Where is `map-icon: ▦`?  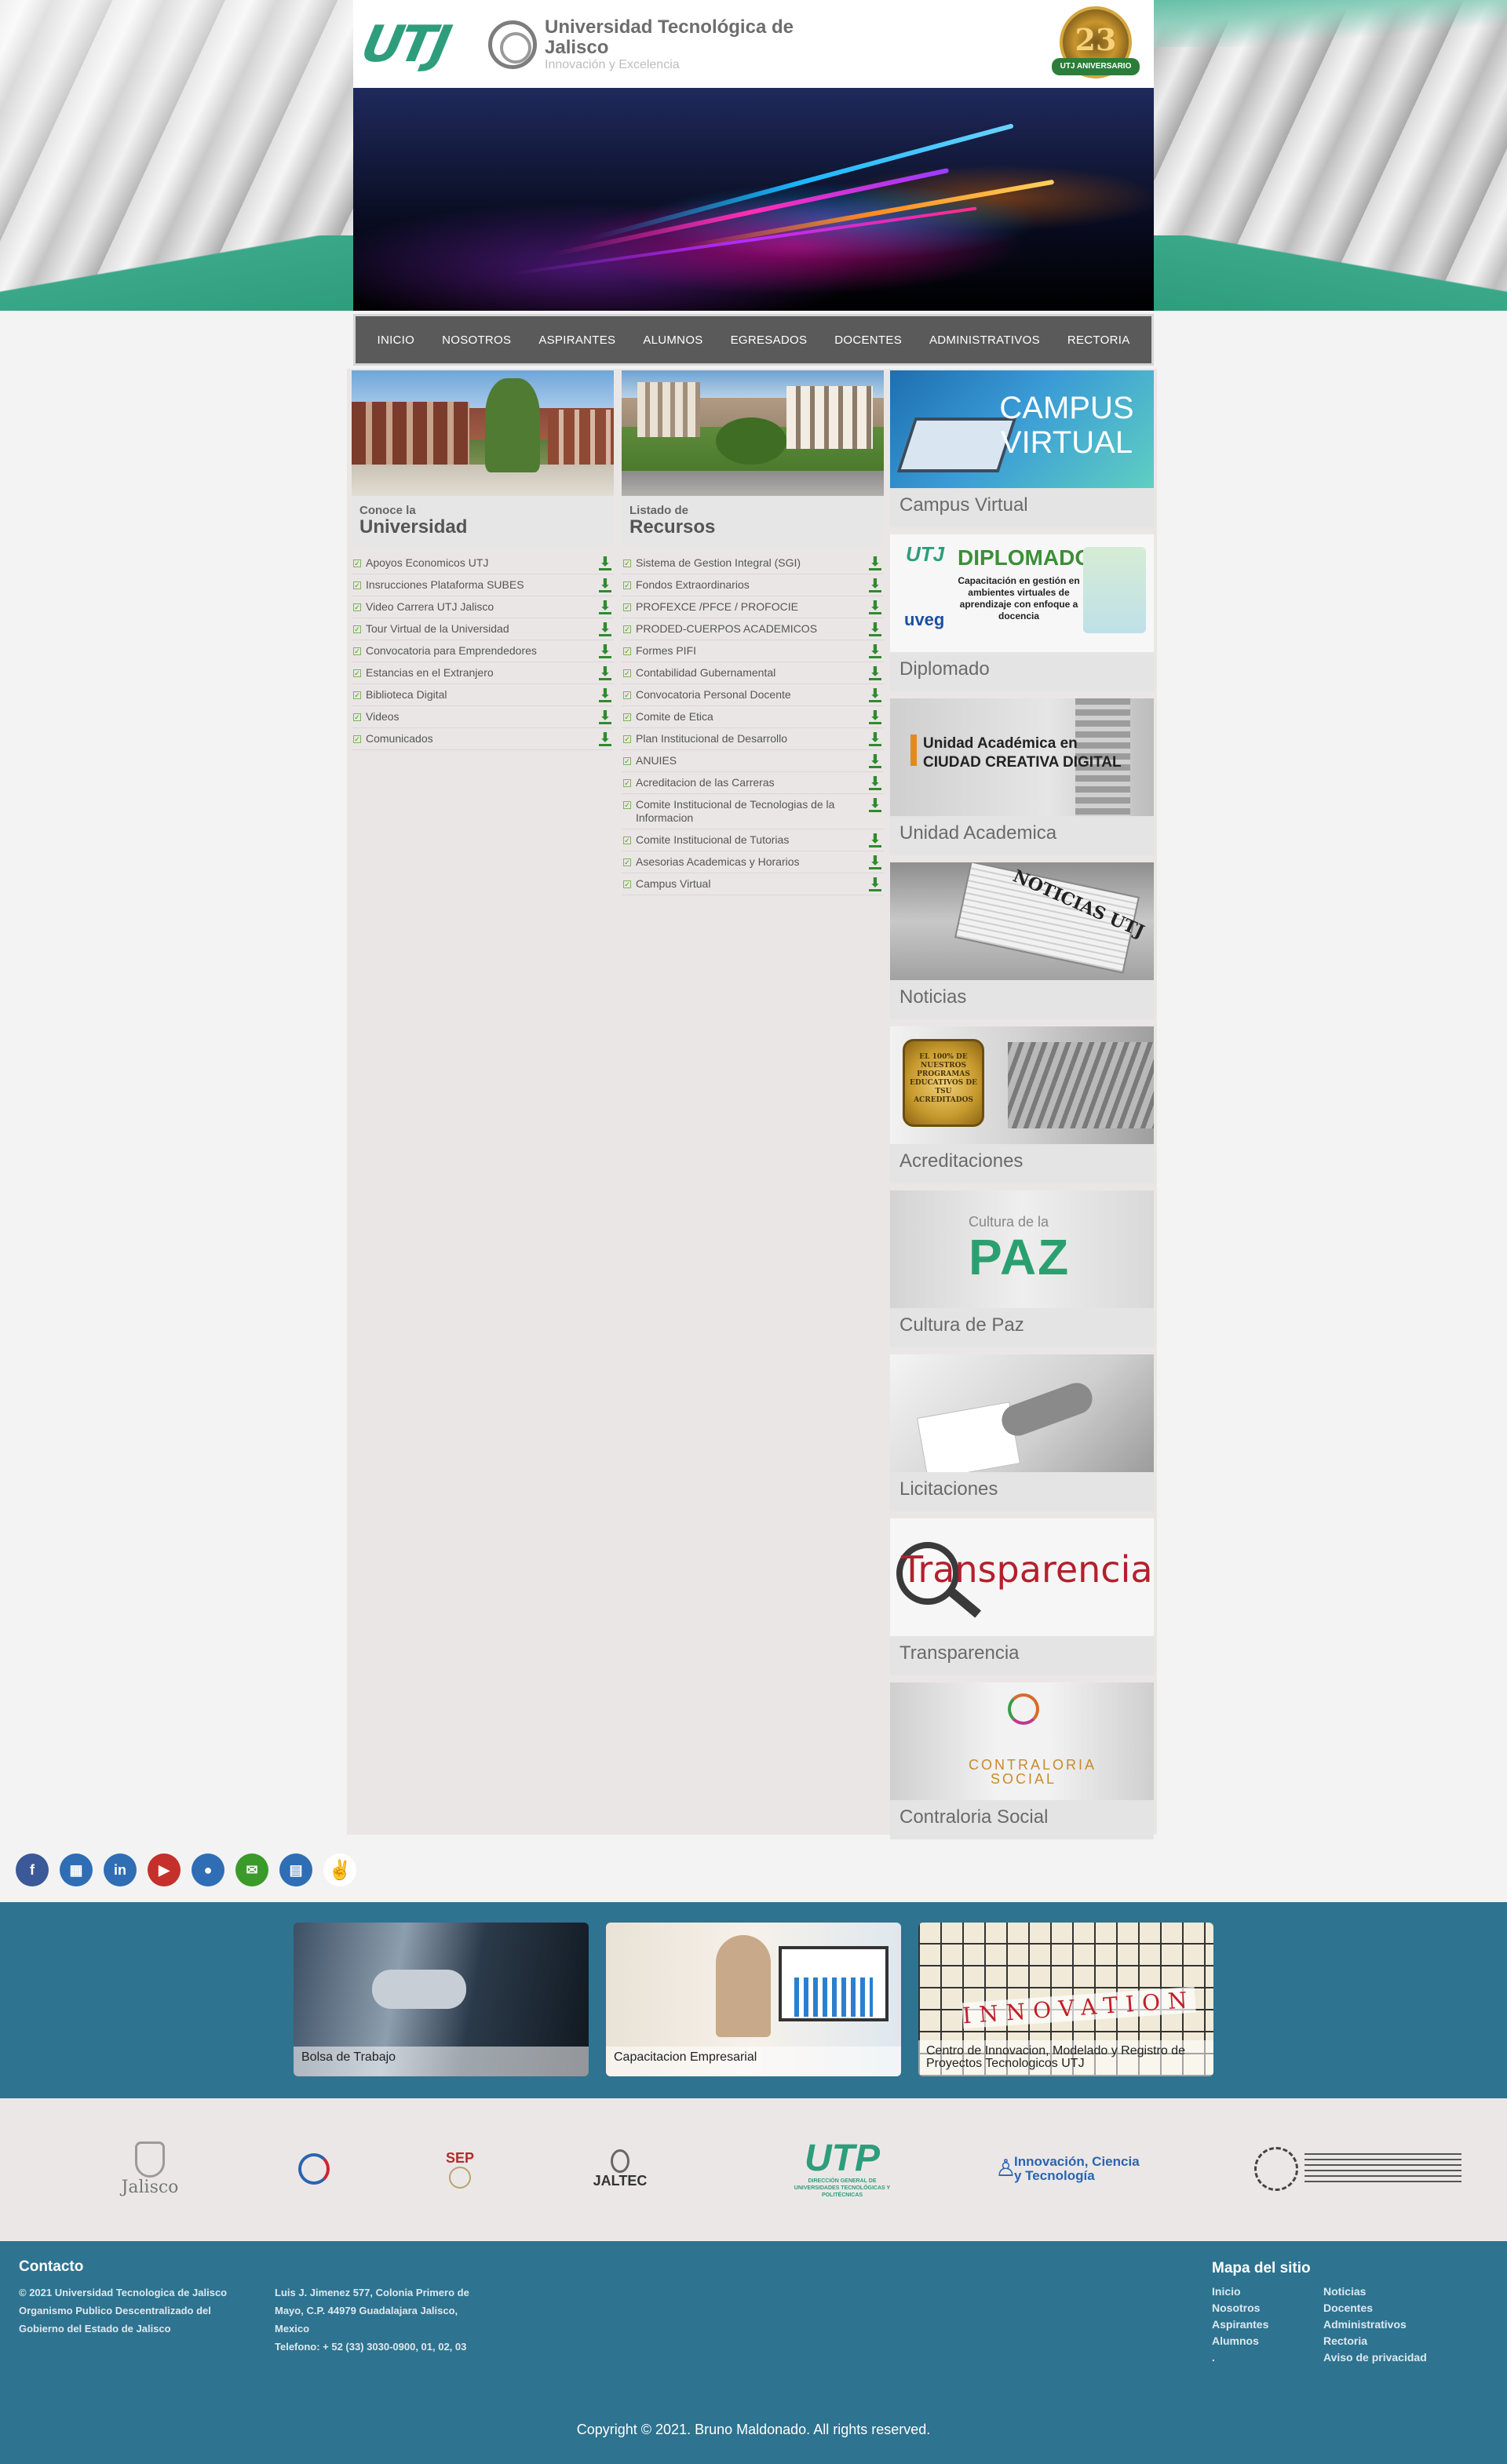 map-icon: ▦ is located at coordinates (76, 1869).